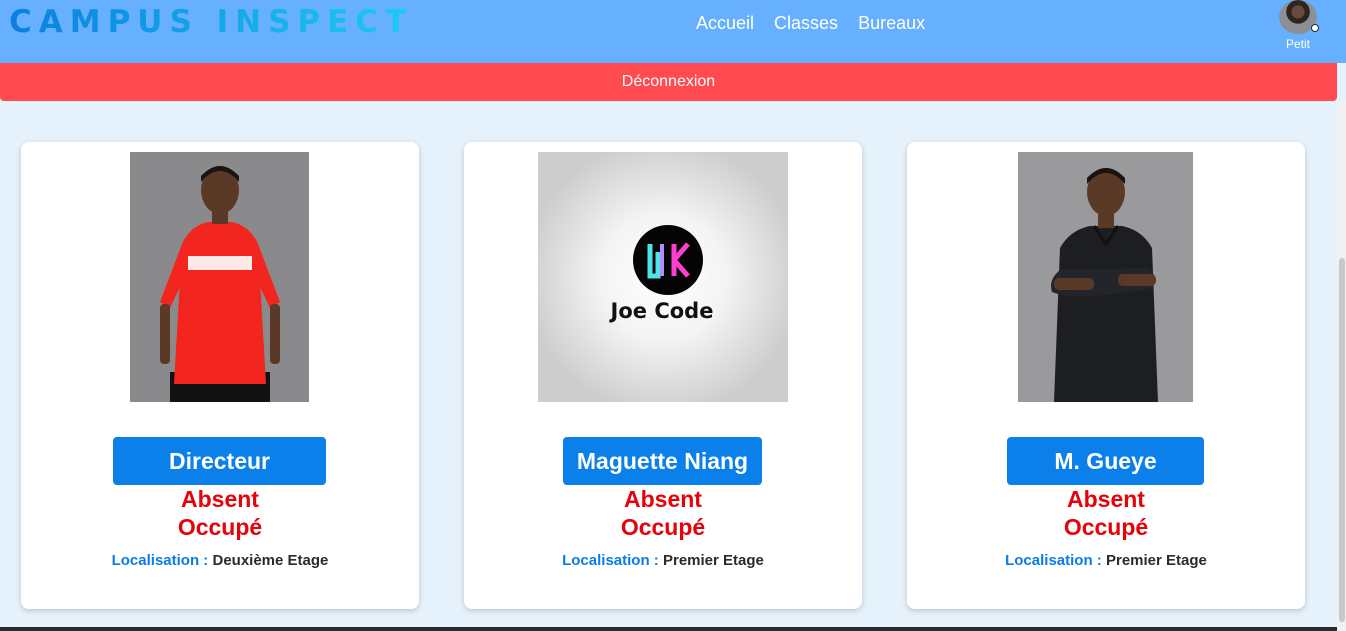  What do you see at coordinates (1342, 440) in the screenshot?
I see `scrollbar-thumb` at bounding box center [1342, 440].